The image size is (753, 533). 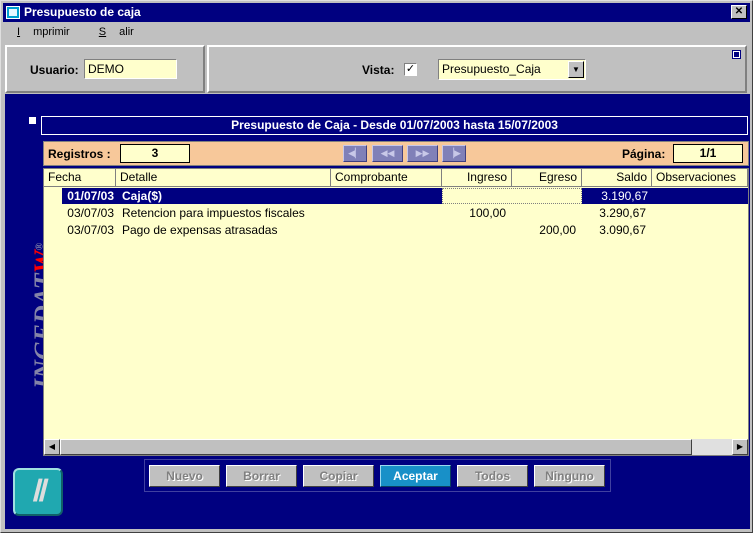 What do you see at coordinates (52, 447) in the screenshot?
I see `scroll-left-icon: ◀` at bounding box center [52, 447].